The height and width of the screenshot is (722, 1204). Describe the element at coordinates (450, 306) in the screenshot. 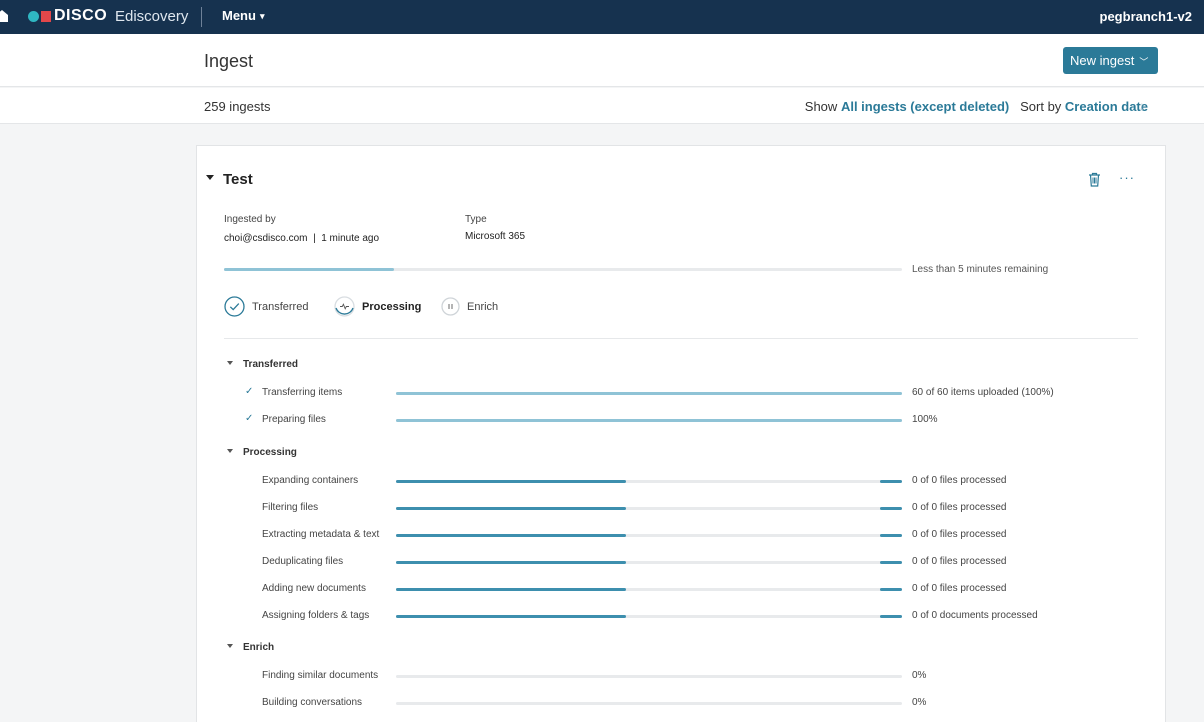

I see `pause-circle-icon` at that location.